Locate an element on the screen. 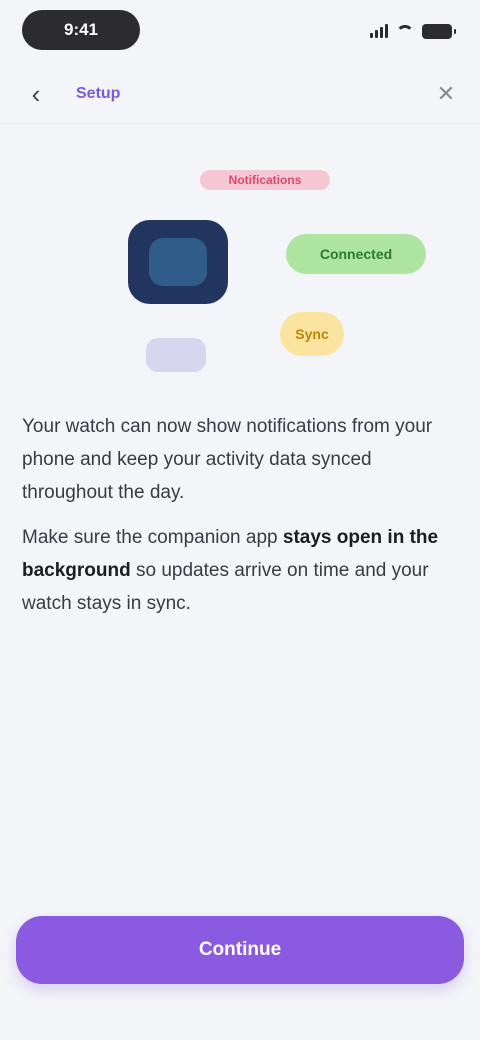 The height and width of the screenshot is (1040, 480). chevron-left-icon: ‹ is located at coordinates (36, 93).